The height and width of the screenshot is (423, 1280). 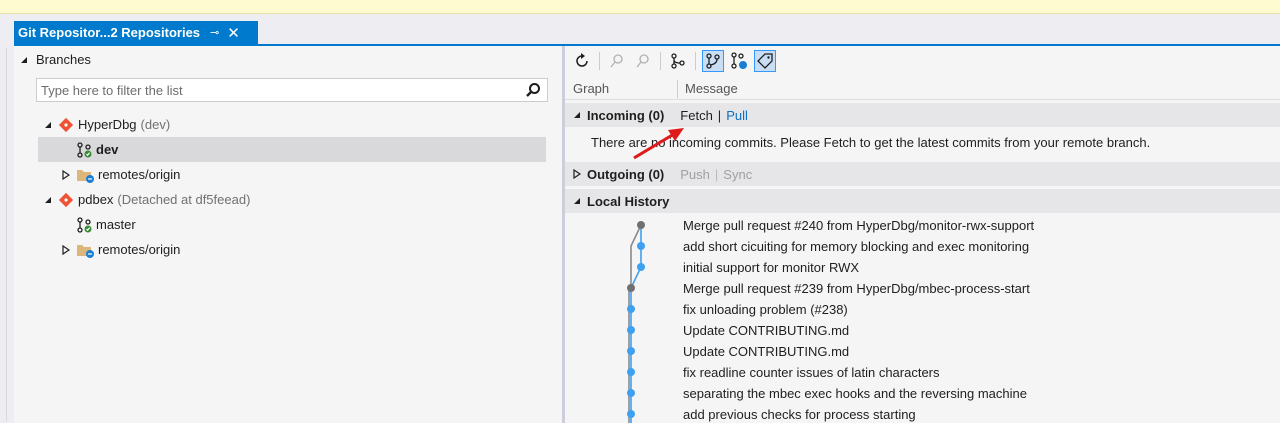 I want to click on commit-search-icon, so click(x=616, y=61).